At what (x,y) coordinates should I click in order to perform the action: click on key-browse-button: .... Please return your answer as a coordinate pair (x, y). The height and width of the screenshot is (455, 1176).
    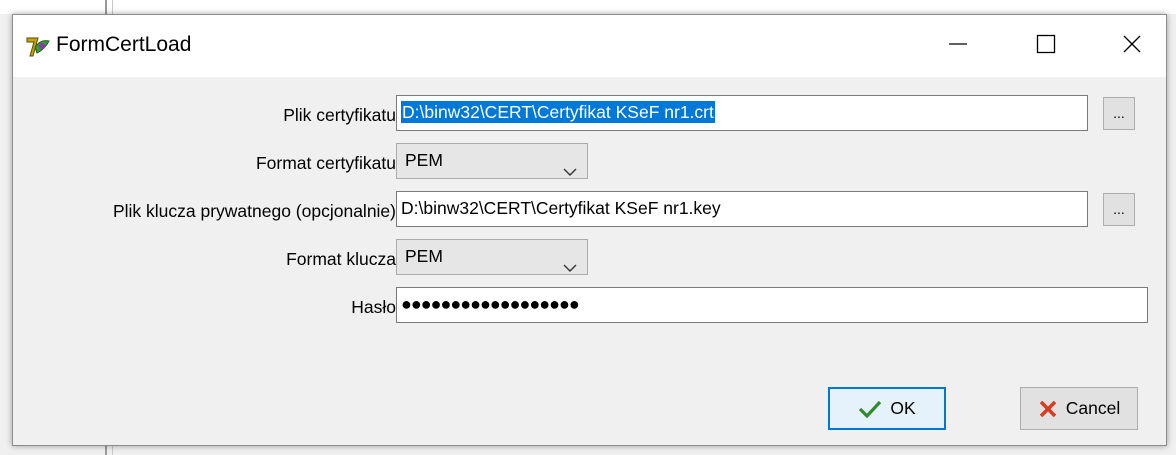
    Looking at the image, I should click on (1119, 209).